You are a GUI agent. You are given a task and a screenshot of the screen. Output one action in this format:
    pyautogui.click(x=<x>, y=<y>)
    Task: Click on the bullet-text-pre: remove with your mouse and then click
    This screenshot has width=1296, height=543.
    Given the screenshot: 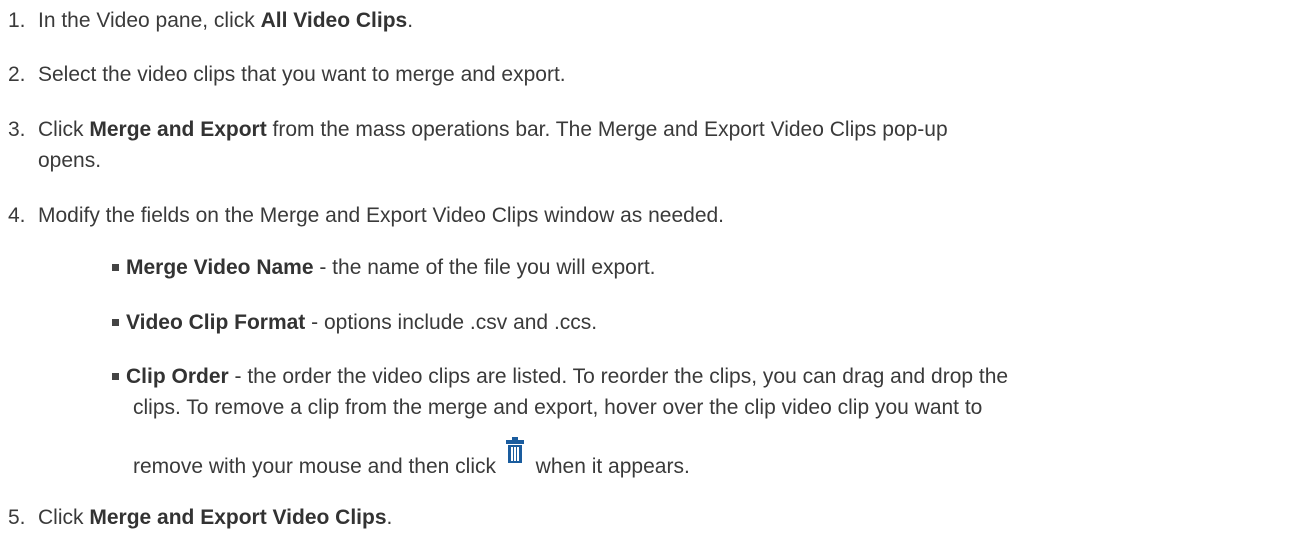 What is the action you would take?
    pyautogui.click(x=317, y=466)
    